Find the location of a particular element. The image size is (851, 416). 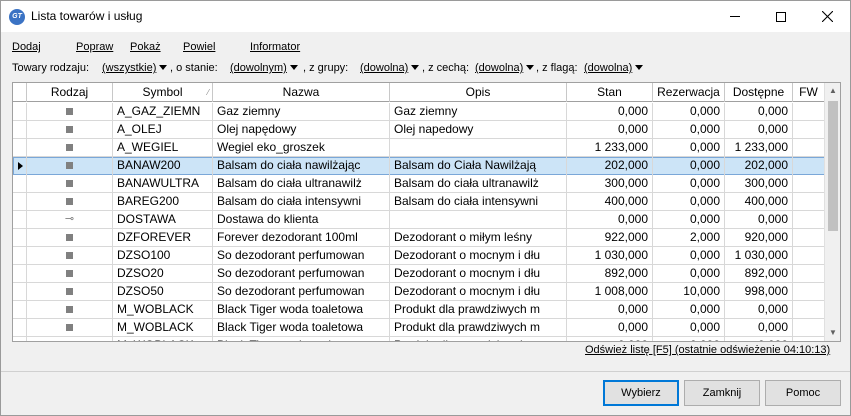

menu-show: Pokaż is located at coordinates (145, 47).